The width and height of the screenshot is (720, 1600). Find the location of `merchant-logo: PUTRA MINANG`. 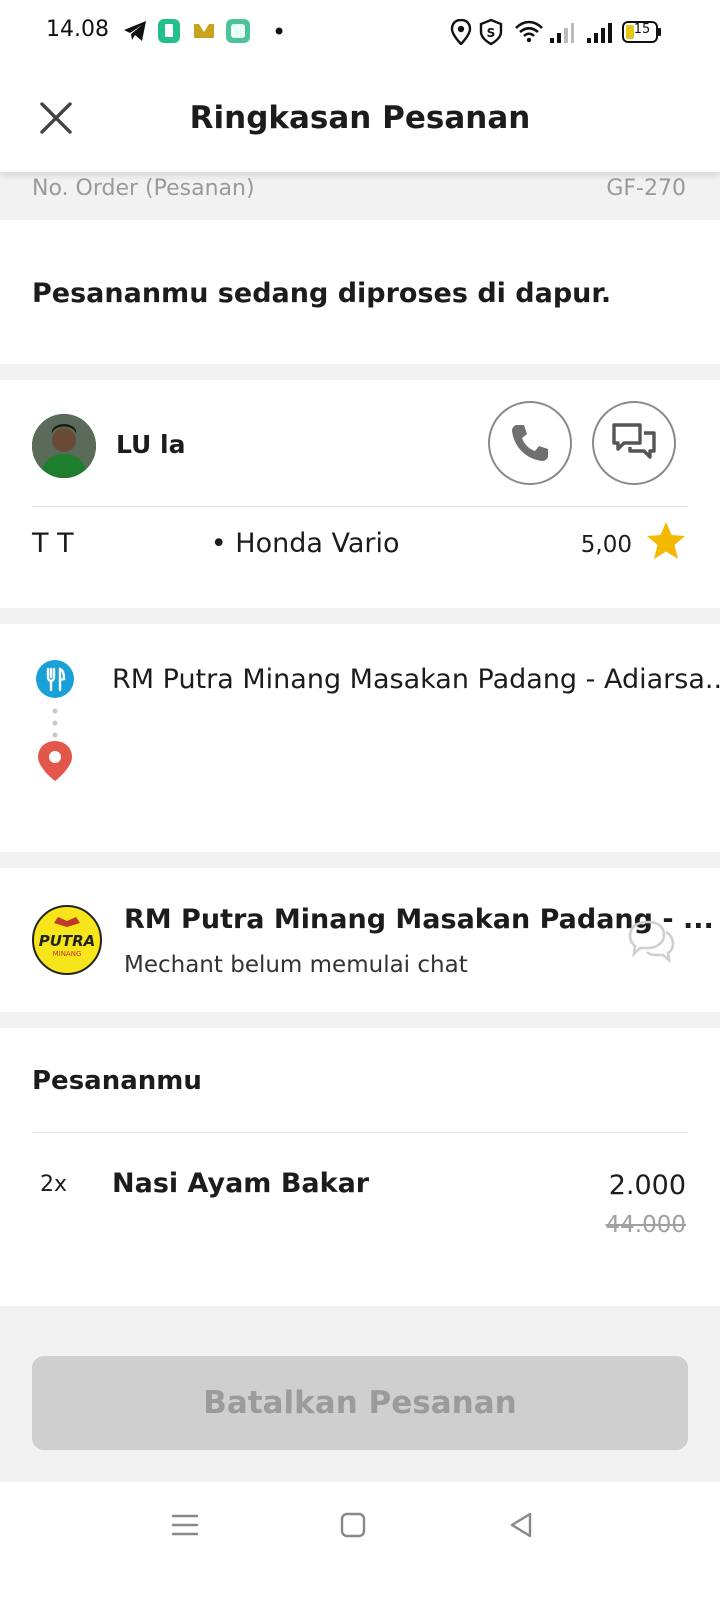

merchant-logo: PUTRA MINANG is located at coordinates (67, 940).